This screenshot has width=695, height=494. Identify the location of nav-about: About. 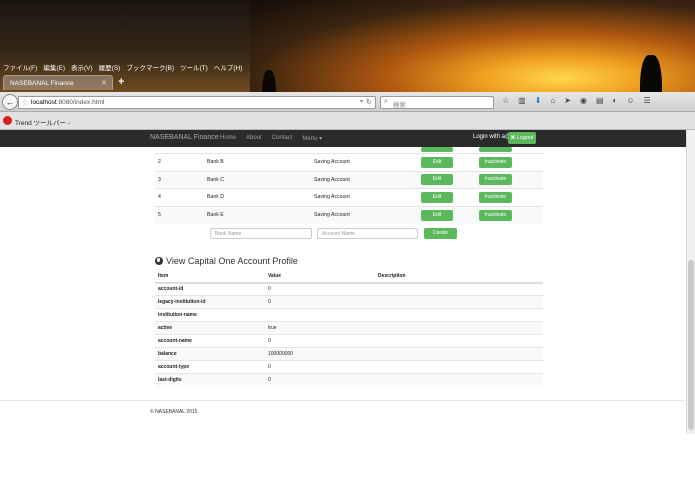
(254, 138).